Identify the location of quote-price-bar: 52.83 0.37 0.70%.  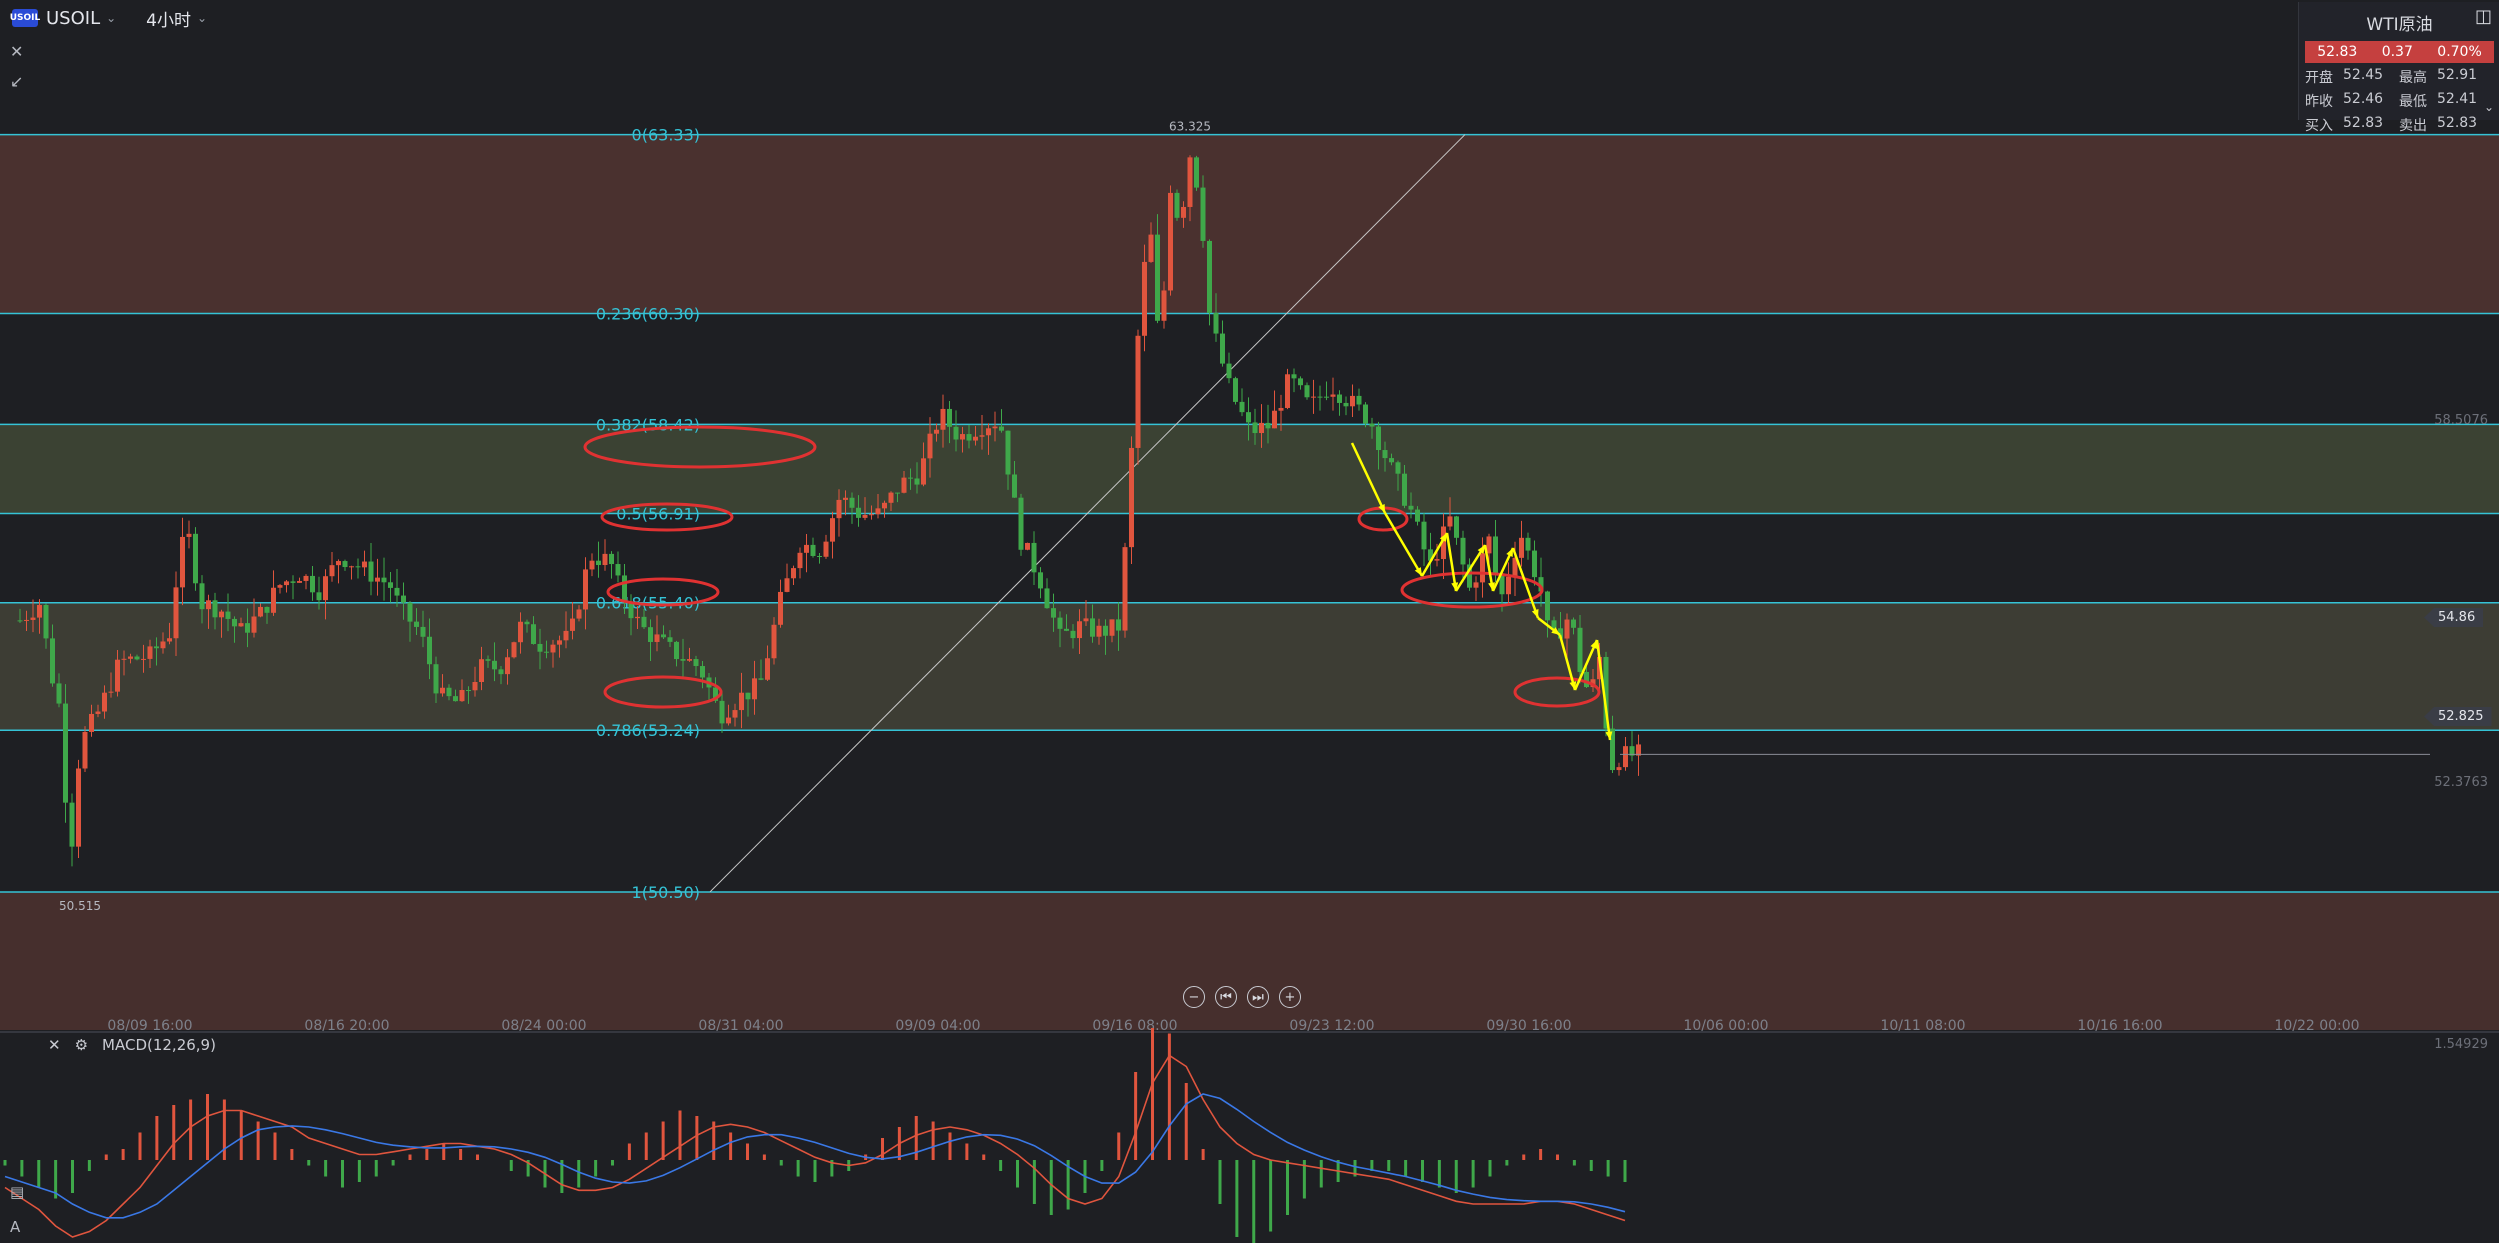
(2399, 52).